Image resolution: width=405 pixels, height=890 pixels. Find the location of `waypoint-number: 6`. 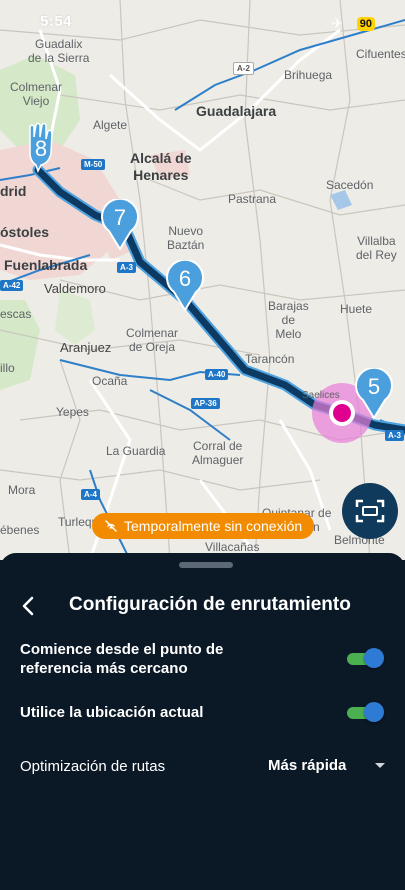

waypoint-number: 6 is located at coordinates (185, 278).